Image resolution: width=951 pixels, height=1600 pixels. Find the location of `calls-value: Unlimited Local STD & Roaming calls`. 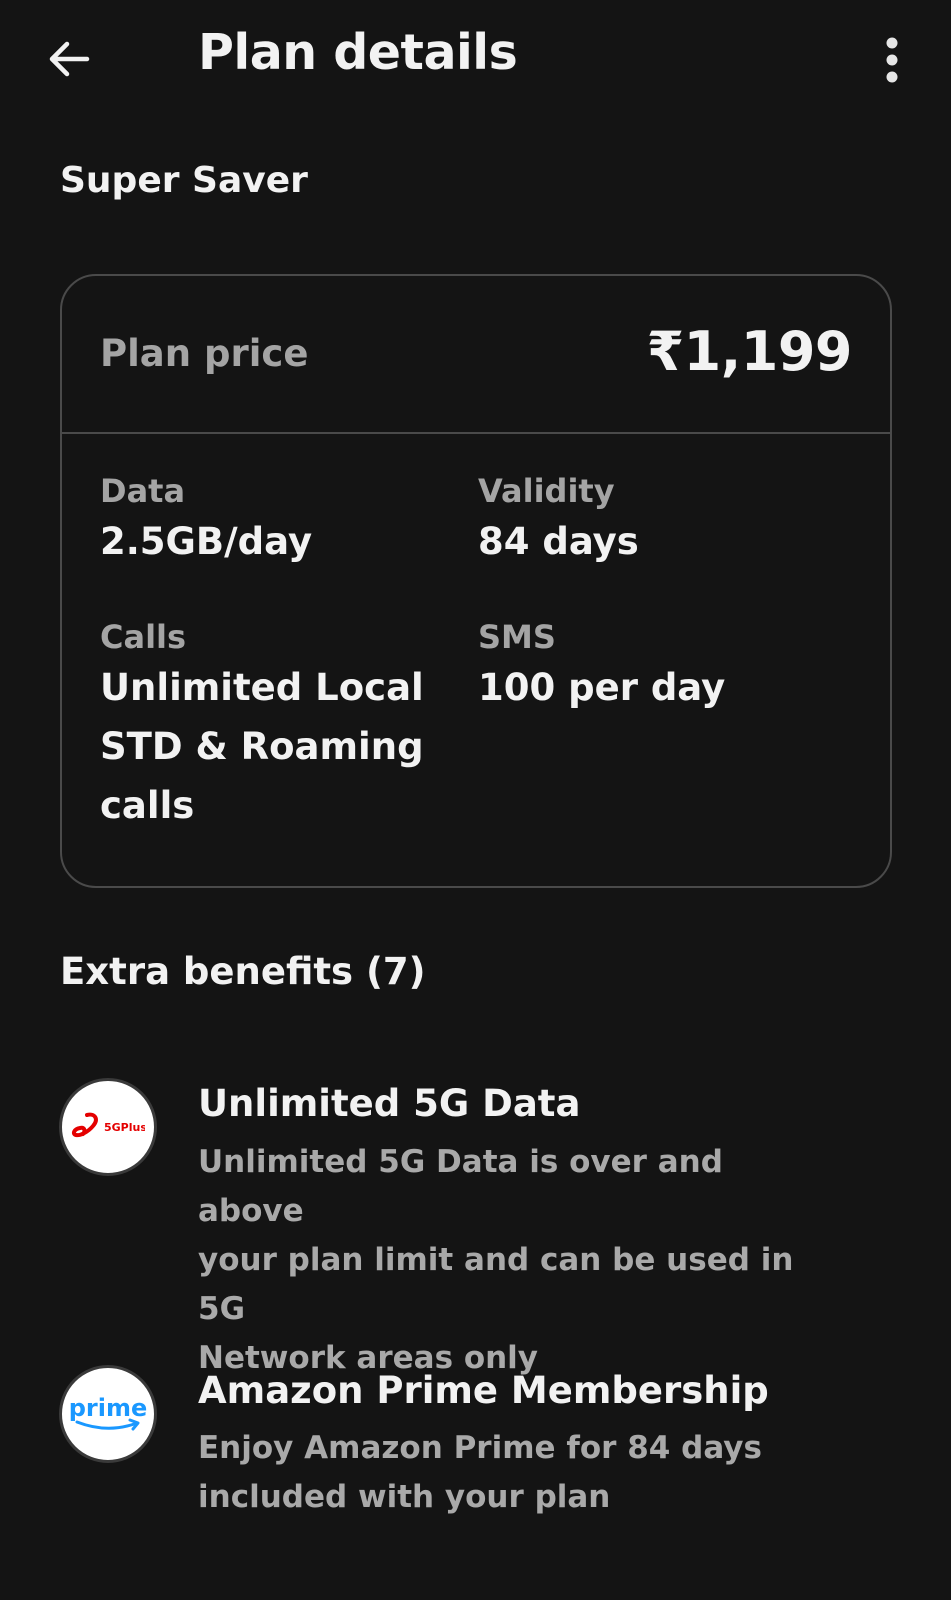

calls-value: Unlimited Local STD & Roaming calls is located at coordinates (262, 746).